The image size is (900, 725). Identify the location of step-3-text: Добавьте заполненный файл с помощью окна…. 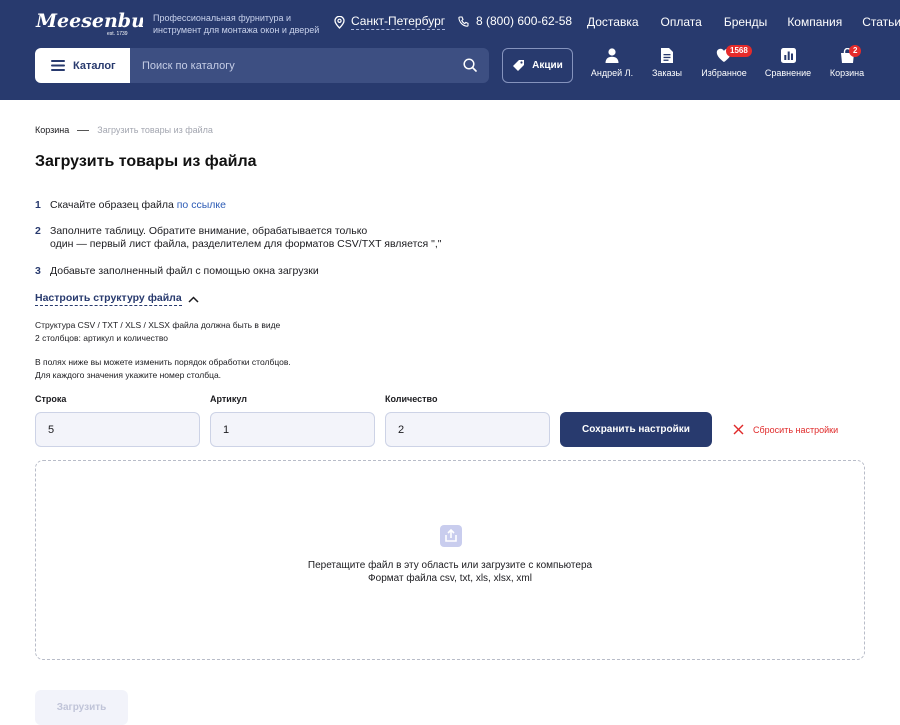
(184, 271).